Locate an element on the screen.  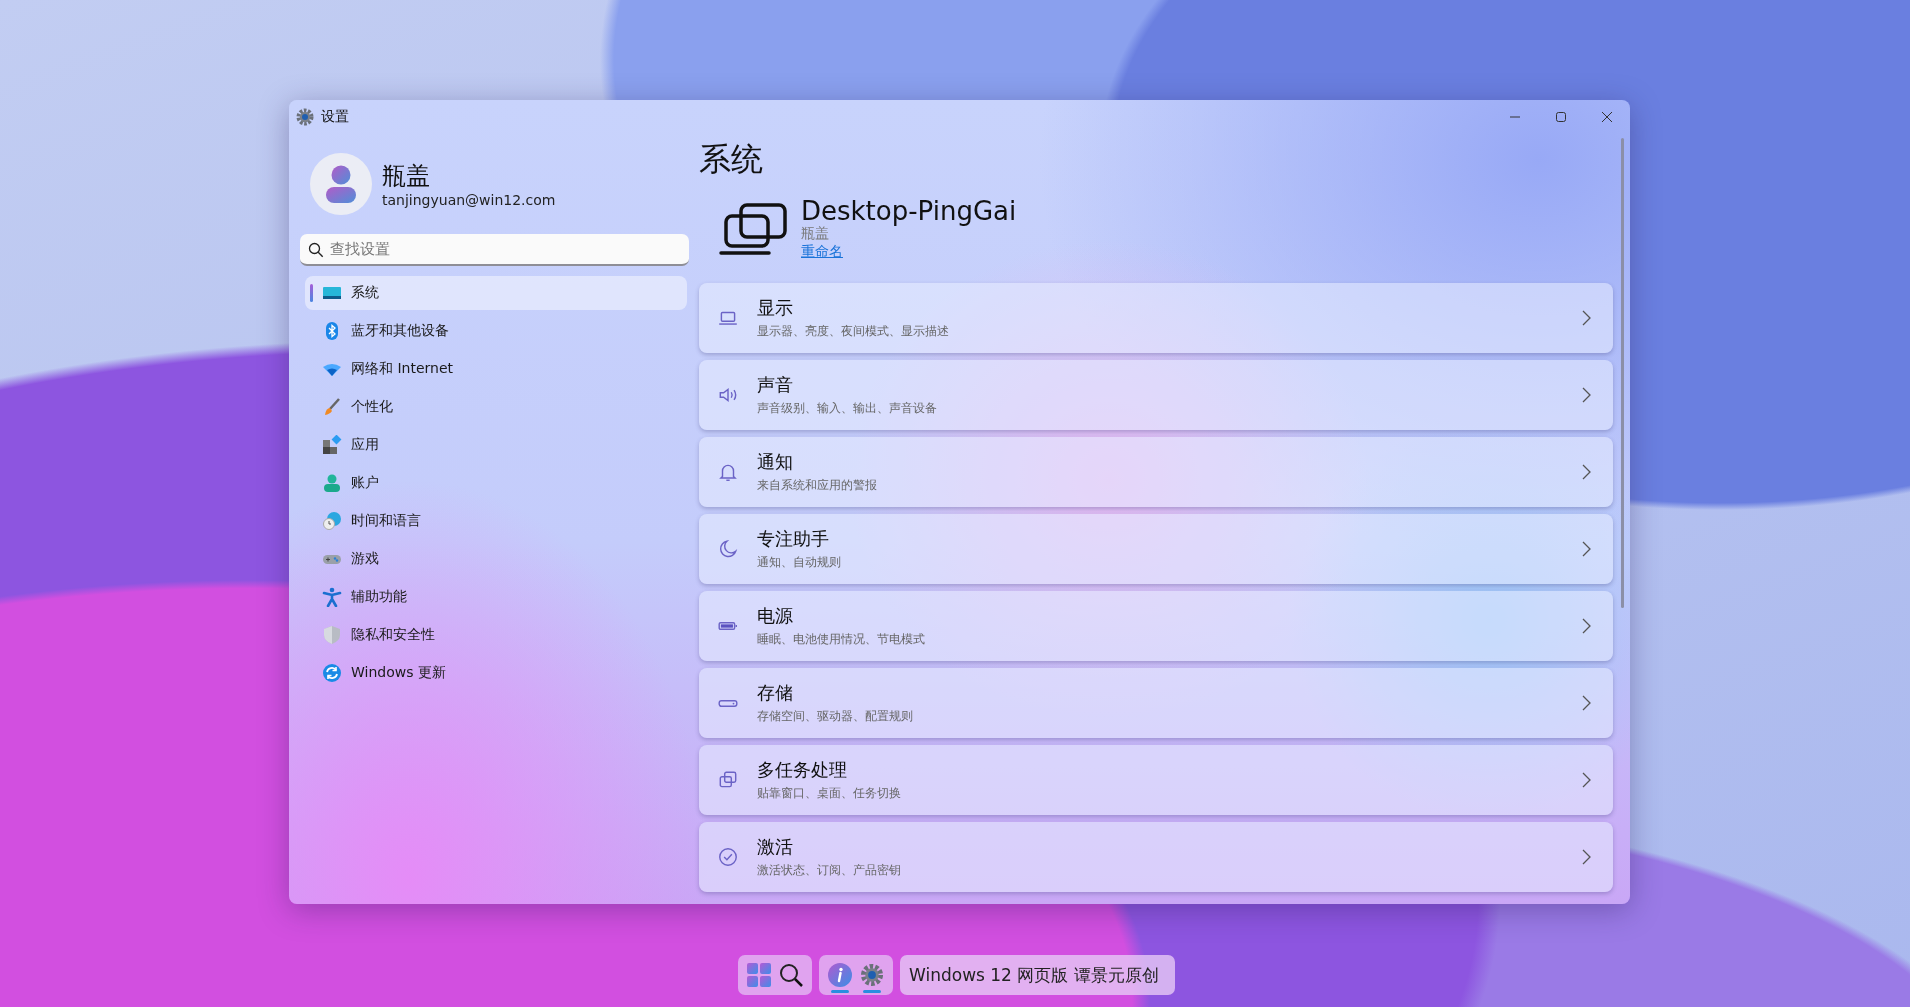
card-title: 多任务处理 is located at coordinates (802, 770).